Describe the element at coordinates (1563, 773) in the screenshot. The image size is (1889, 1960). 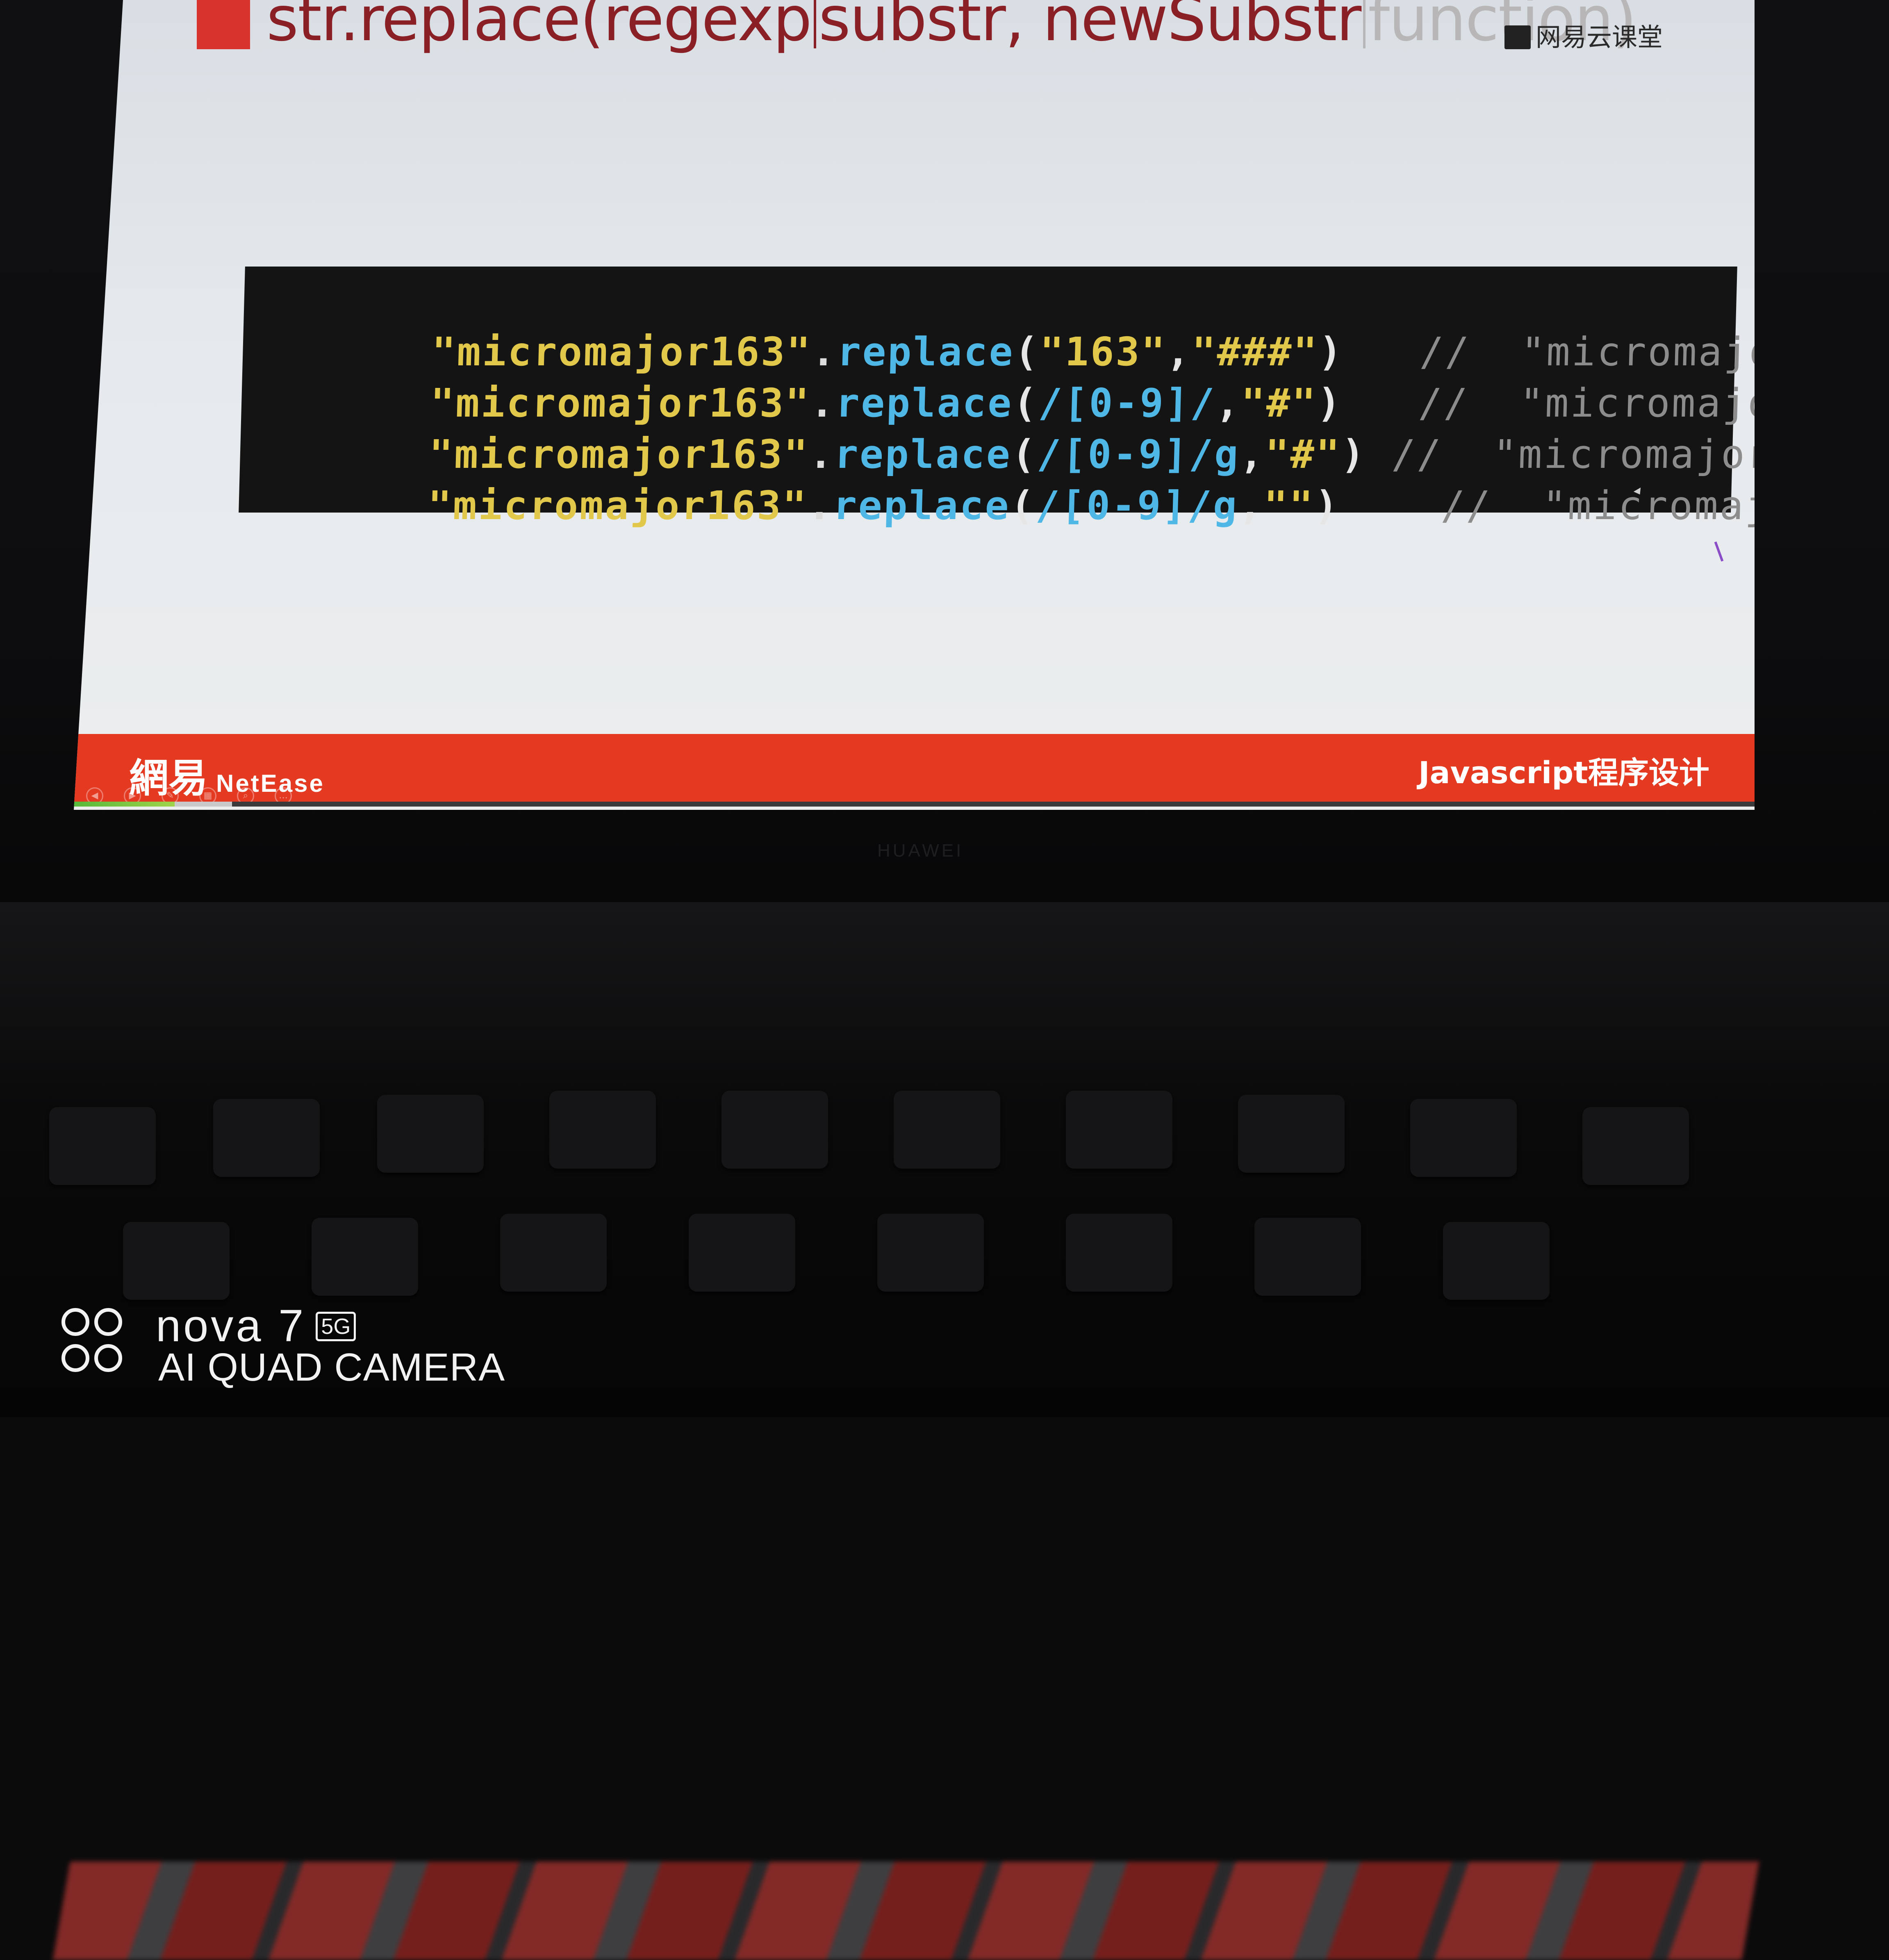
I see `course-title: Javascript程序设计` at that location.